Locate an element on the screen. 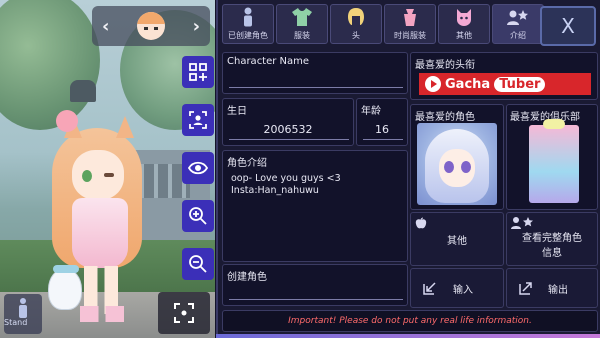  view-full-info-button: 查看完整角色 信息 is located at coordinates (552, 239).